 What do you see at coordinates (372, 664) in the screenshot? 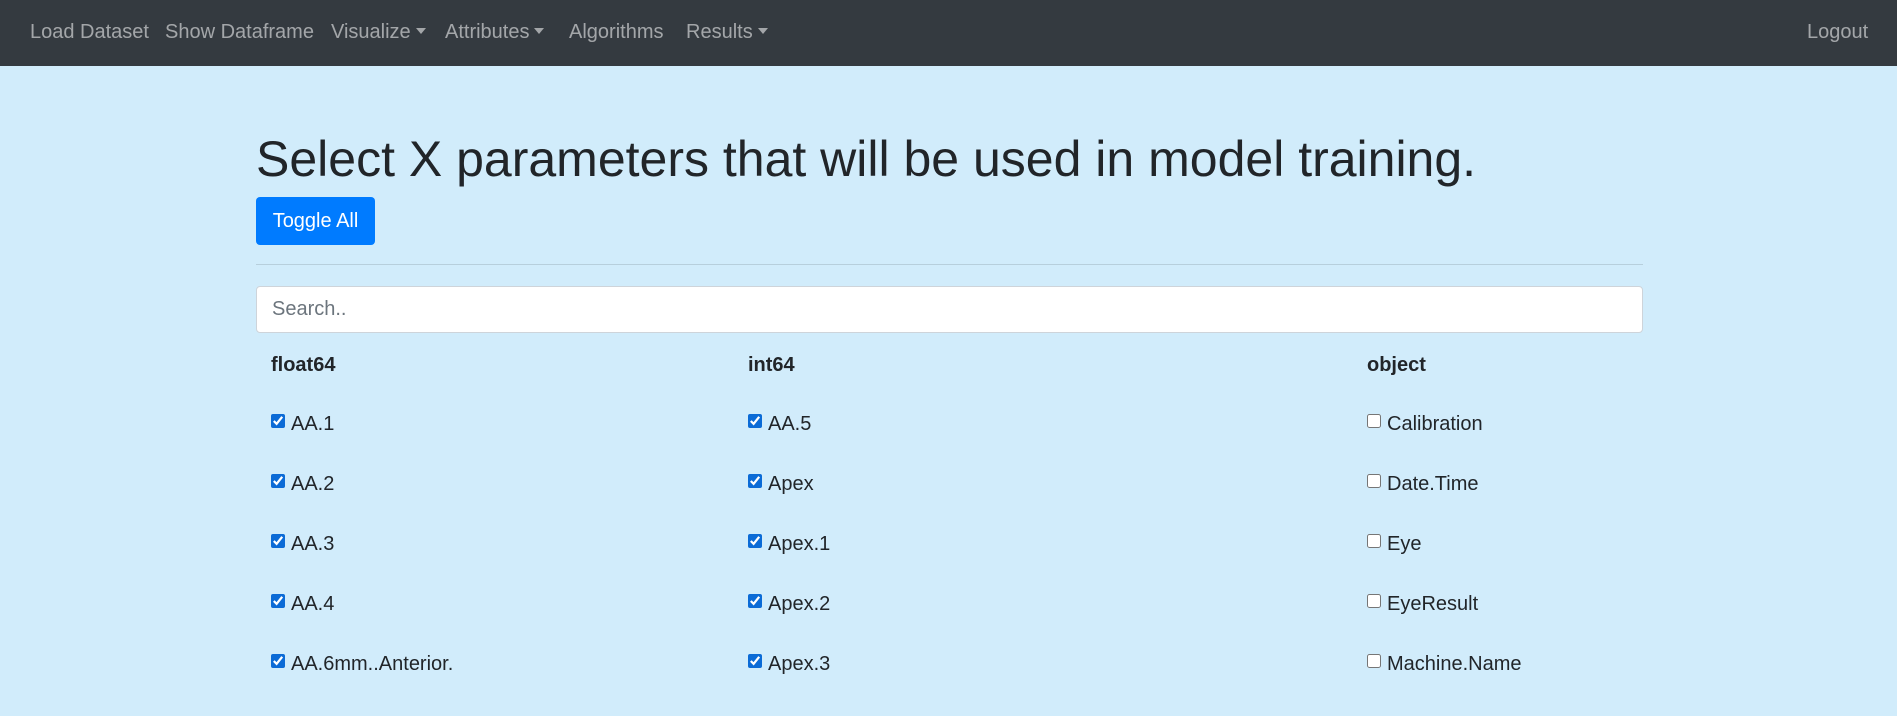
I see `checkbox-label: AA.6mm..Anterior.` at bounding box center [372, 664].